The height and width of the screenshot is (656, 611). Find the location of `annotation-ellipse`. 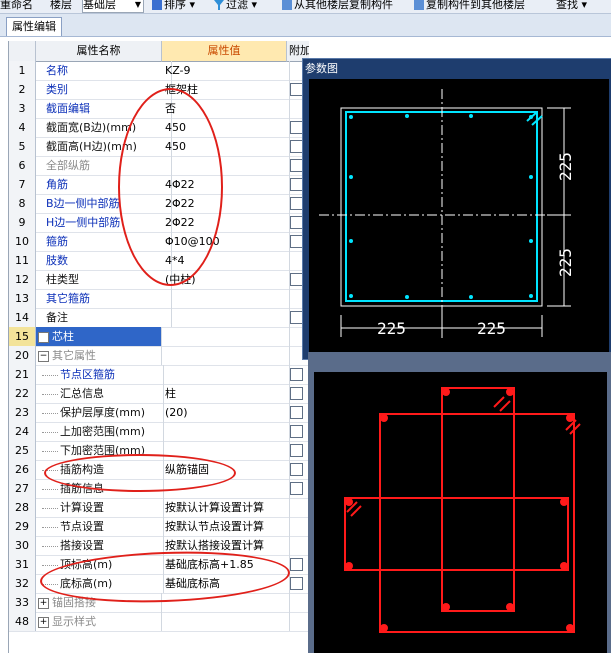

annotation-ellipse is located at coordinates (170, 187).